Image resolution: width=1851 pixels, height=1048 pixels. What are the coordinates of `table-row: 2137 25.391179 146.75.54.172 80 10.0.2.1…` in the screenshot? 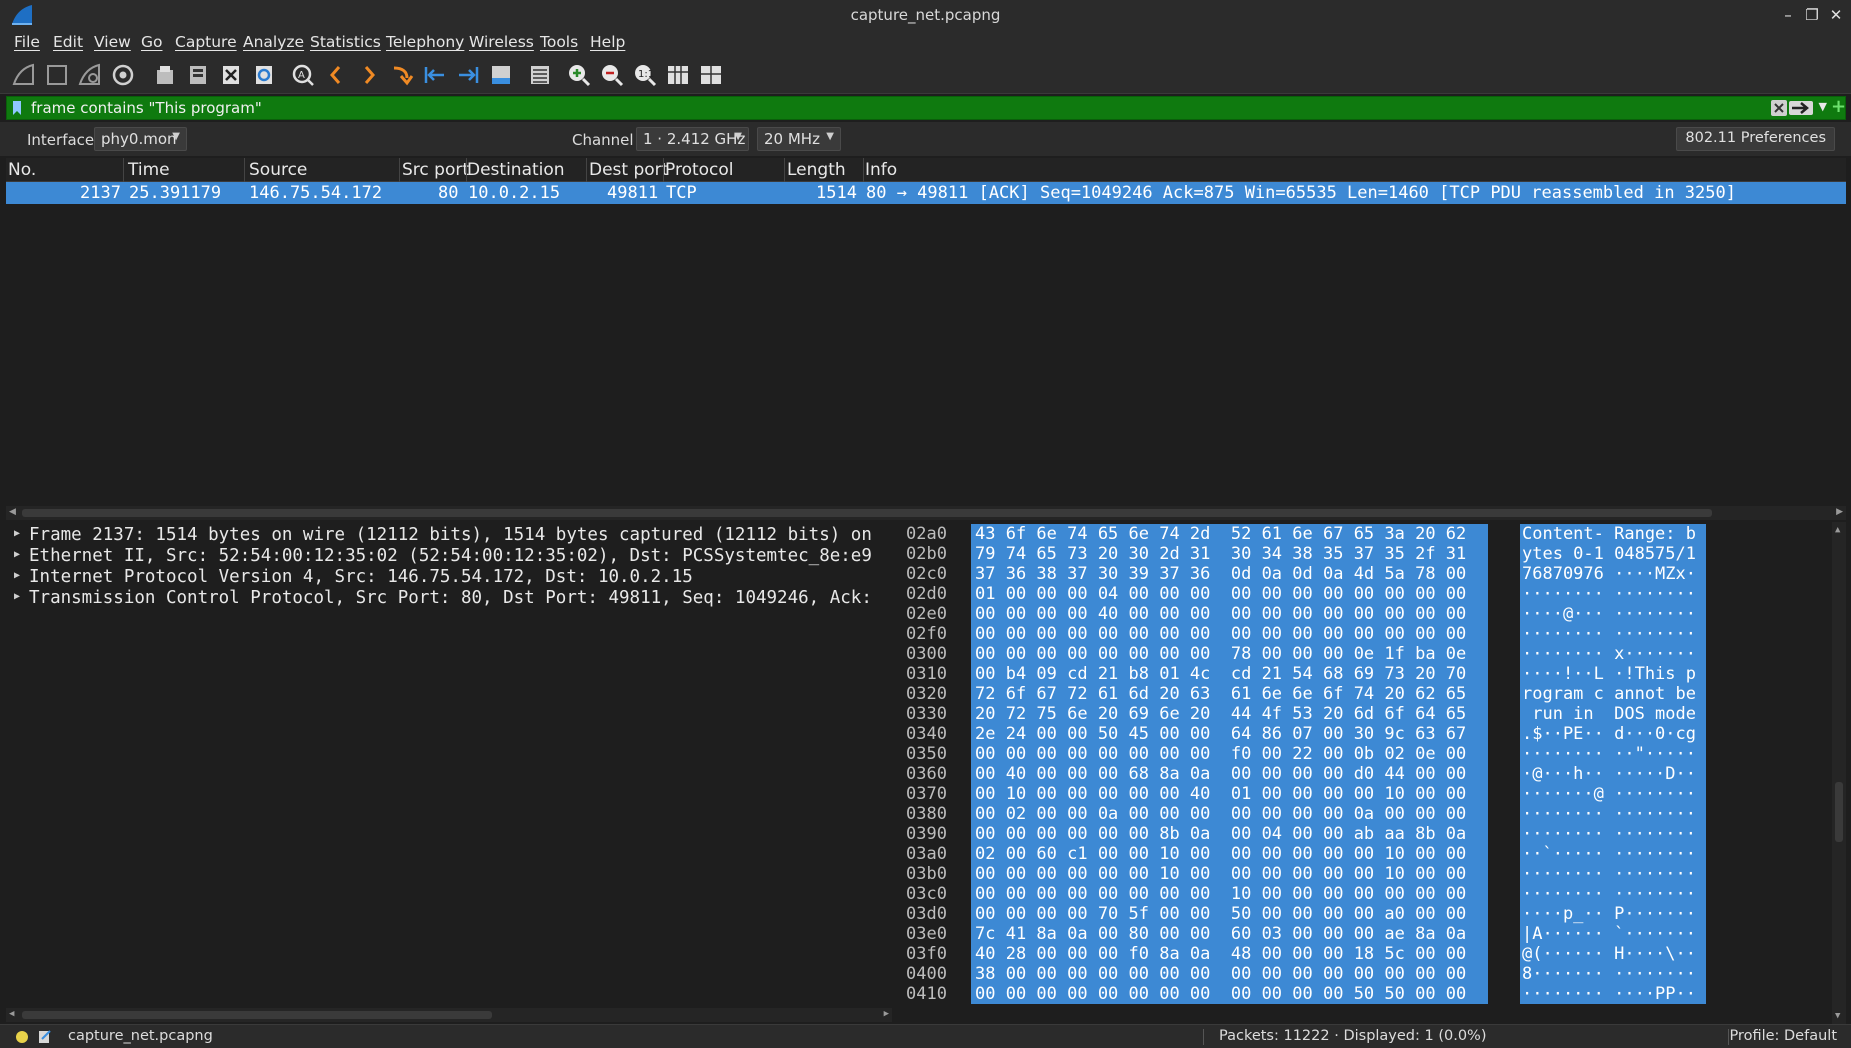 It's located at (926, 193).